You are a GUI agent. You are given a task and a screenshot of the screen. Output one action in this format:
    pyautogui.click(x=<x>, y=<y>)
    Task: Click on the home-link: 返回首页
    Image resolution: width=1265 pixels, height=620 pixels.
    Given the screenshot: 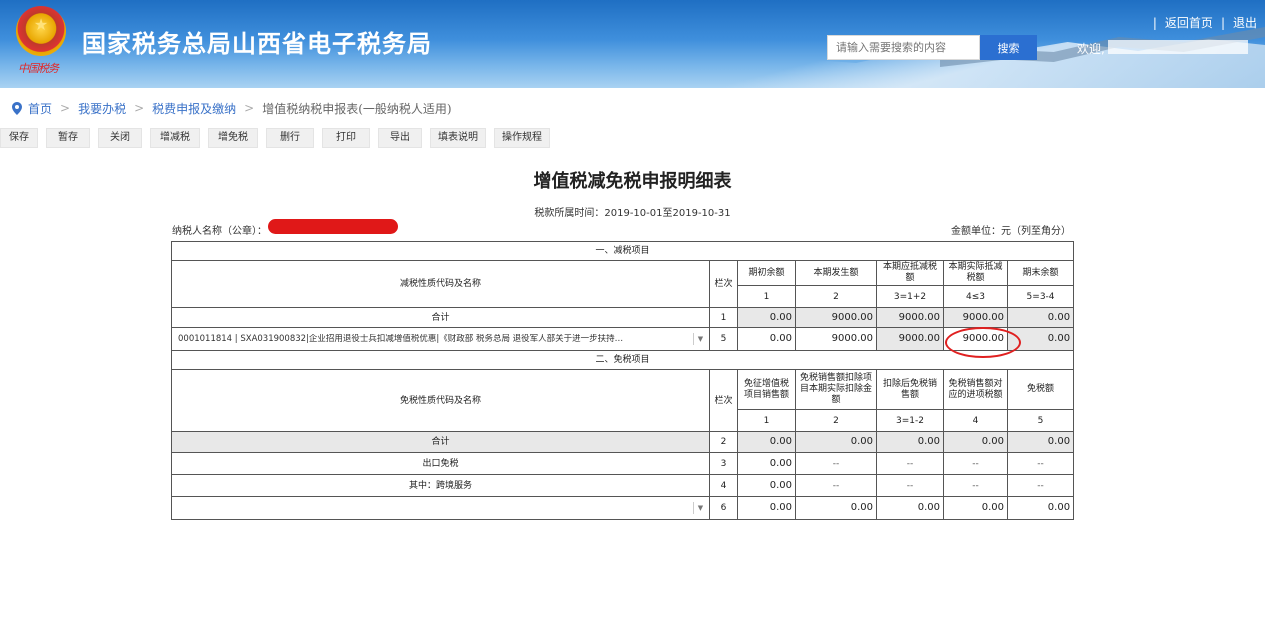 What is the action you would take?
    pyautogui.click(x=1189, y=23)
    